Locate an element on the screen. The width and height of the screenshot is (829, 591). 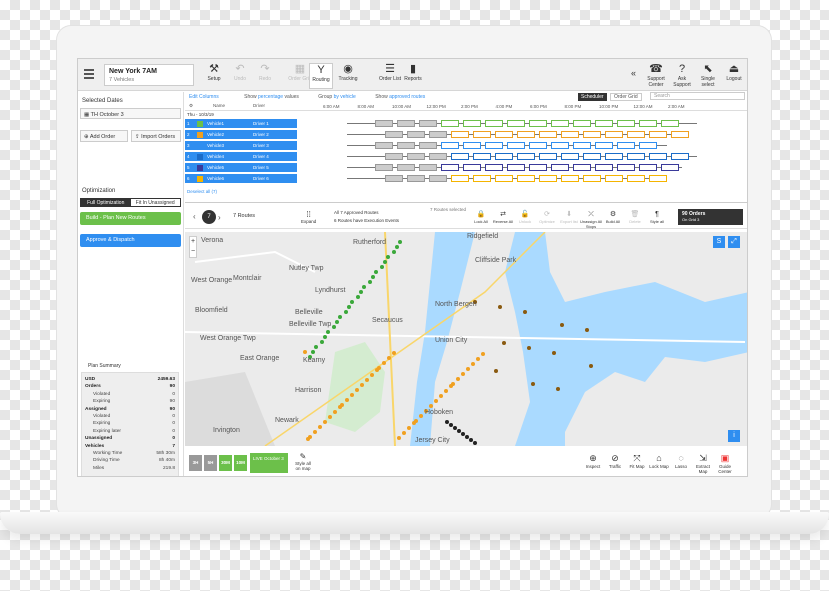
fit-unassigned-tab: Fit In Unassigned is located at coordinates (156, 202).